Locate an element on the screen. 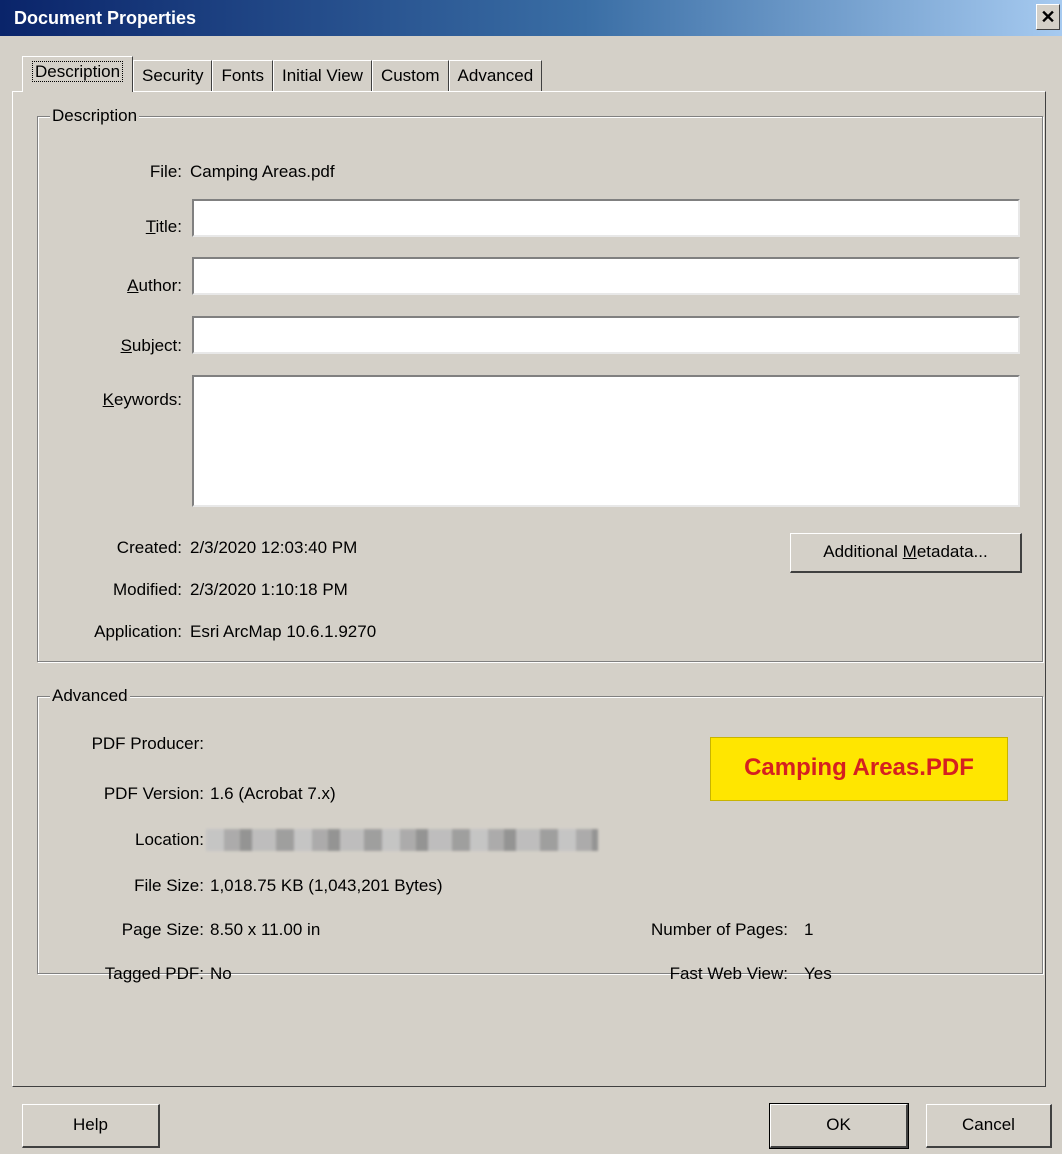  dialog-title: Document Properties is located at coordinates (105, 18).